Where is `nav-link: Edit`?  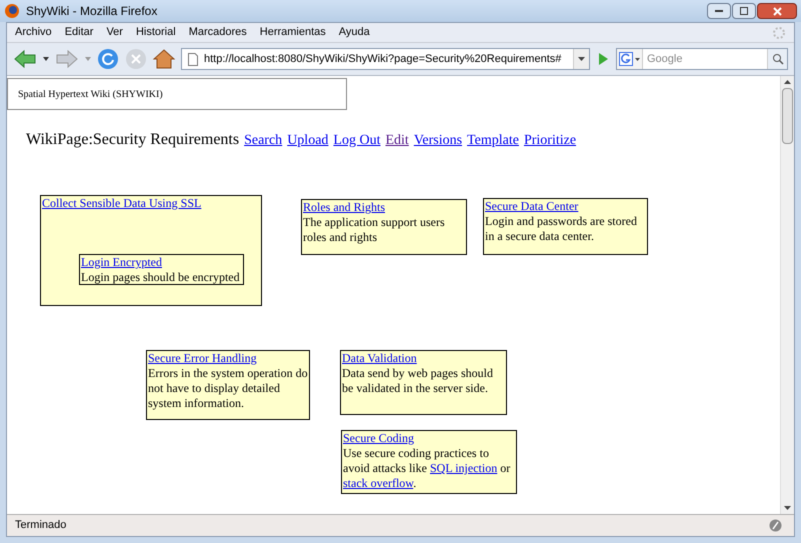
nav-link: Edit is located at coordinates (397, 140).